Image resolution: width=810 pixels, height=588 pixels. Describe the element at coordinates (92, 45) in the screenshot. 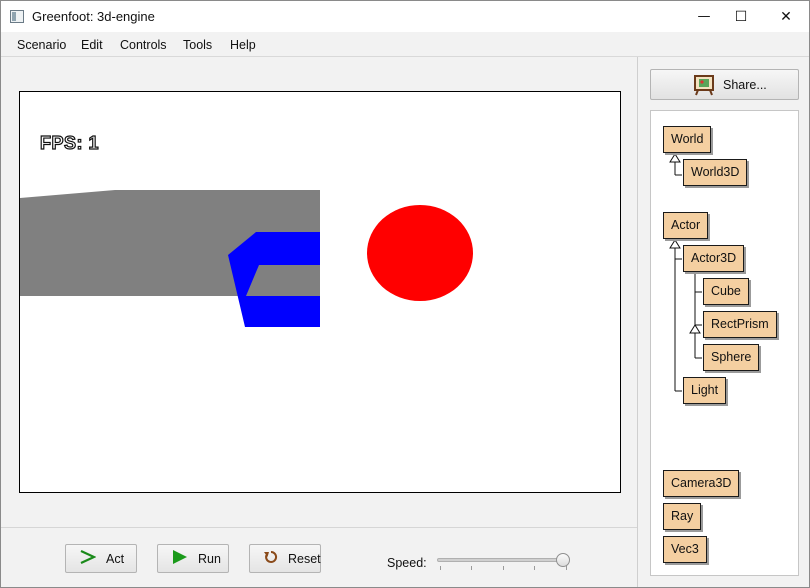

I see `menu-edit: Edit` at that location.